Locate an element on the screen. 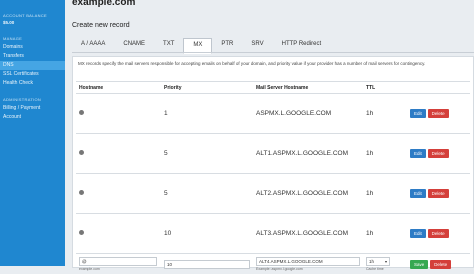 This screenshot has height=274, width=474. header-priority: Priority is located at coordinates (207, 88).